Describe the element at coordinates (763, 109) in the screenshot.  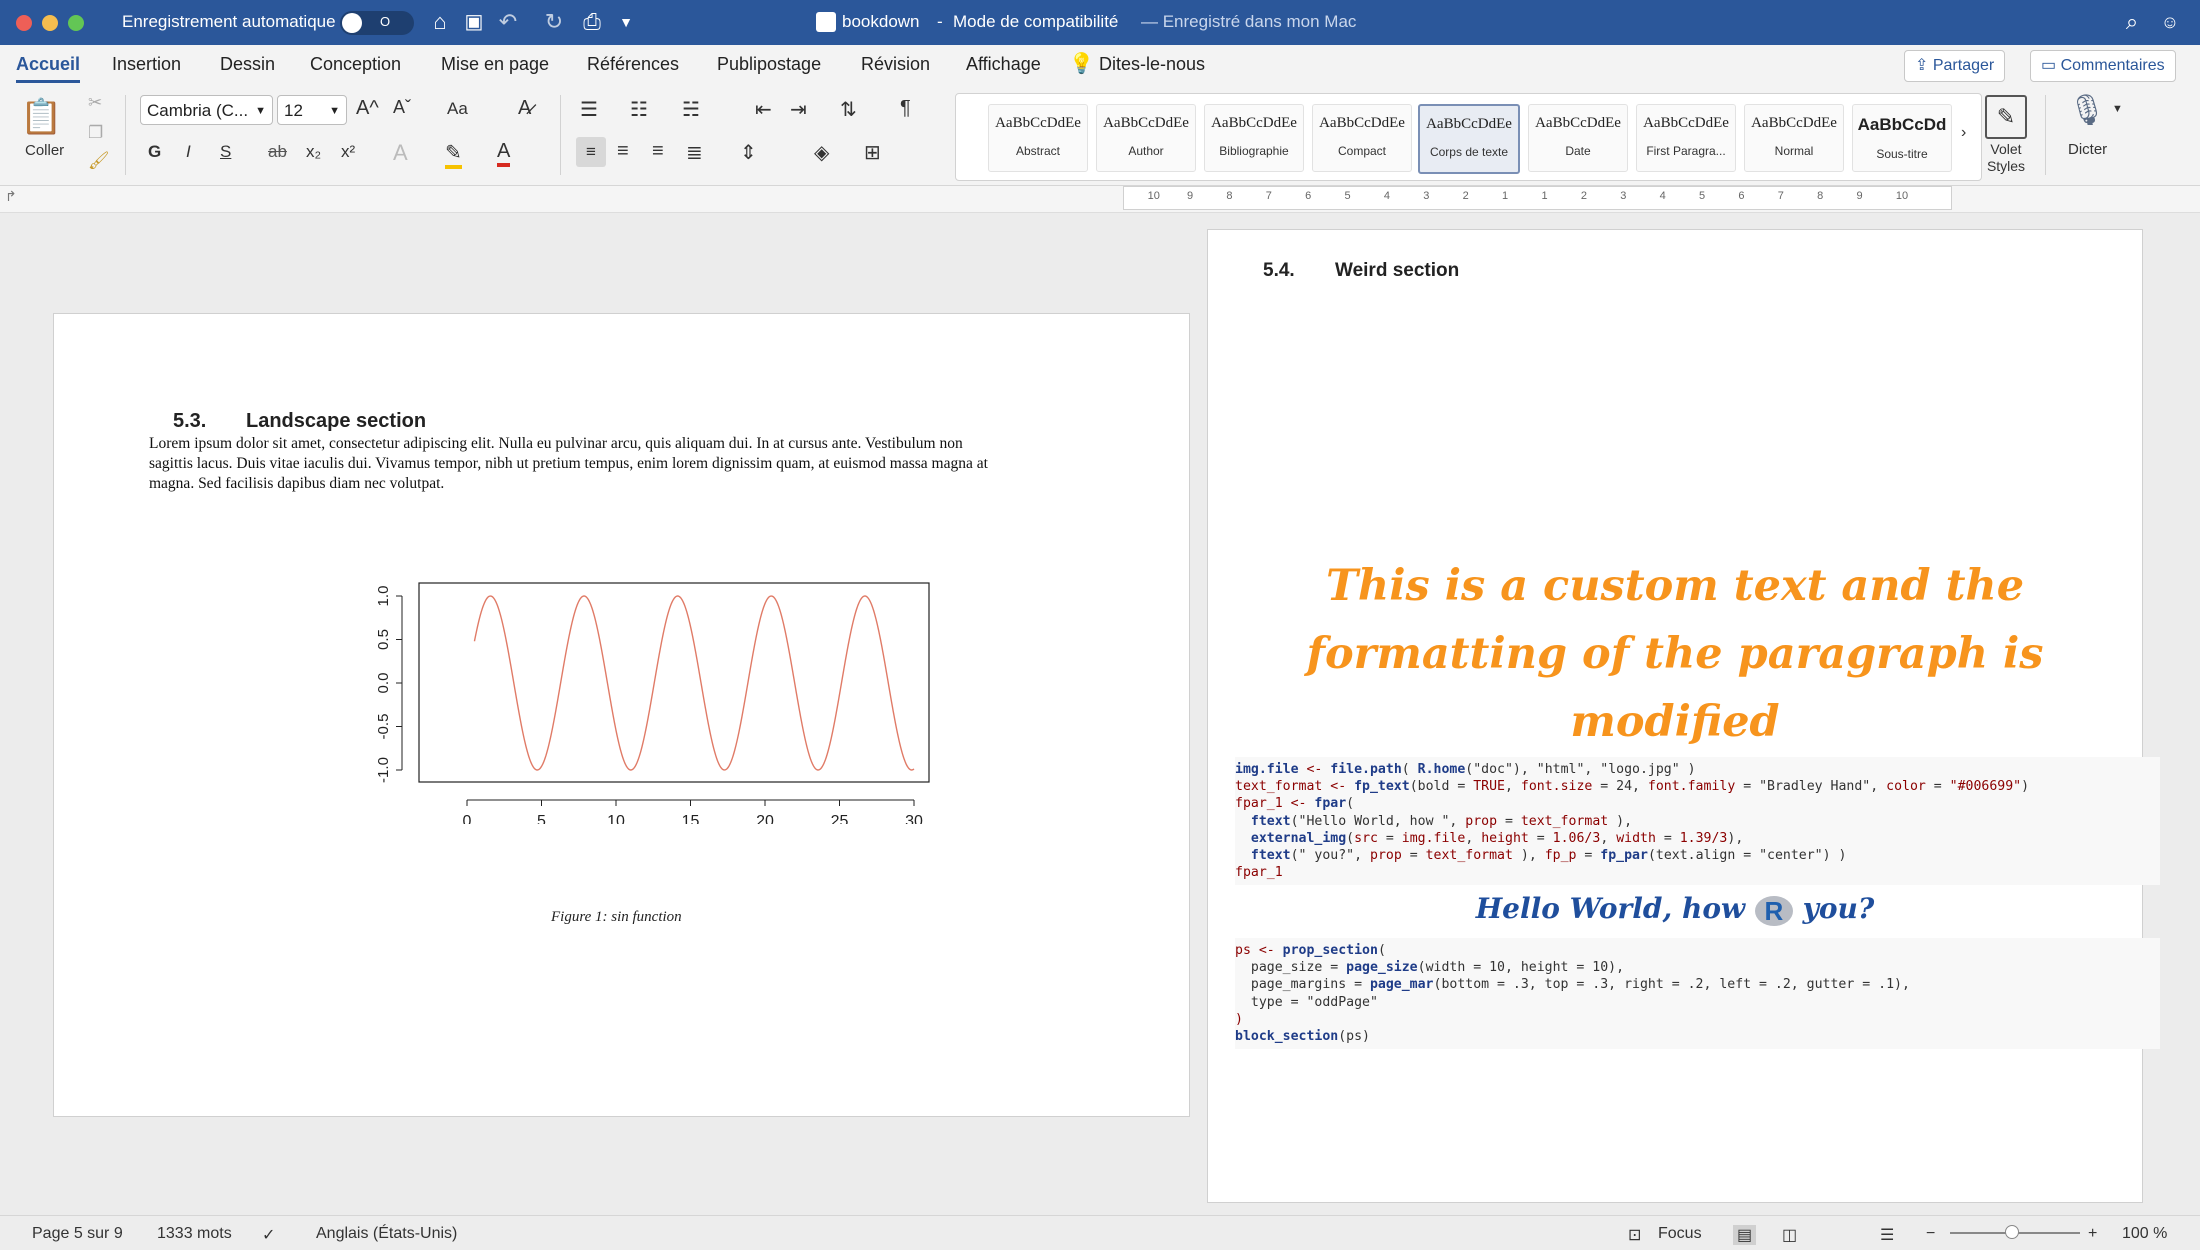
I see `decrease-indent-icon: ⇤` at that location.